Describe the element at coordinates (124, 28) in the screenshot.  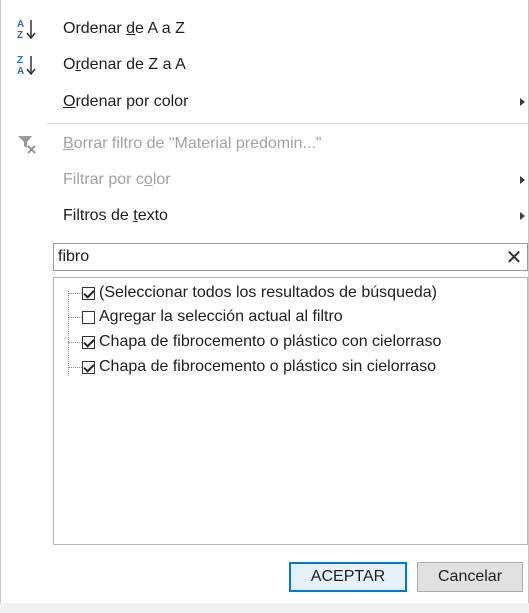
I see `menu-sort-a-to-z-label: Ordenar de A a Z` at that location.